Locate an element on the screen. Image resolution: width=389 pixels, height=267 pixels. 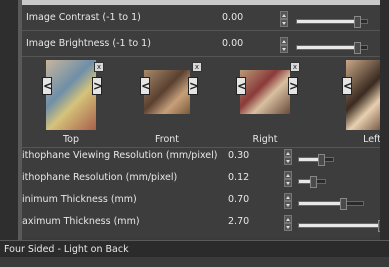
contrast-slider-fill is located at coordinates (326, 21).